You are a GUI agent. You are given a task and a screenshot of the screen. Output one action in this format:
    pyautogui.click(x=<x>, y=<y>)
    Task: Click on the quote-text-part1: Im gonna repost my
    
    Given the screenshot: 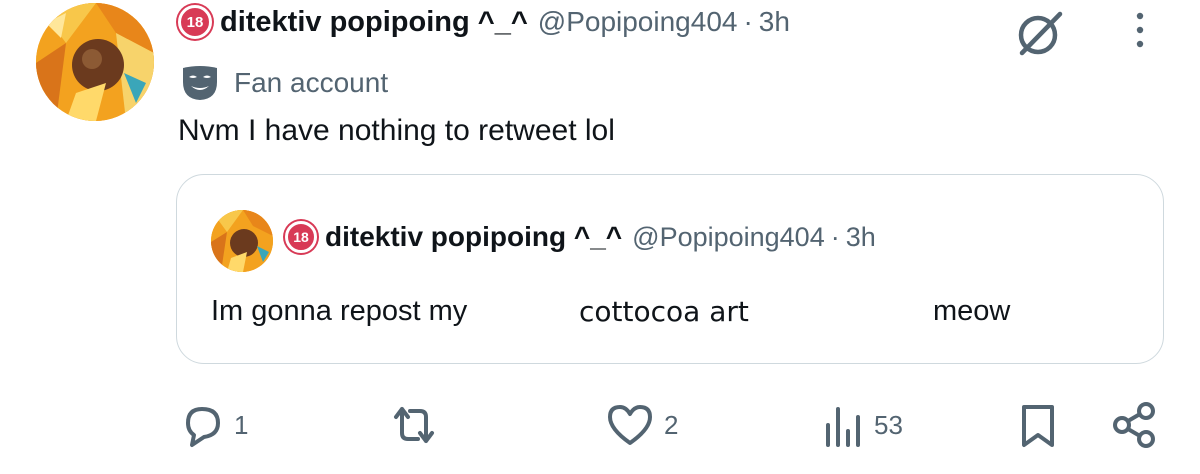 What is the action you would take?
    pyautogui.click(x=339, y=311)
    